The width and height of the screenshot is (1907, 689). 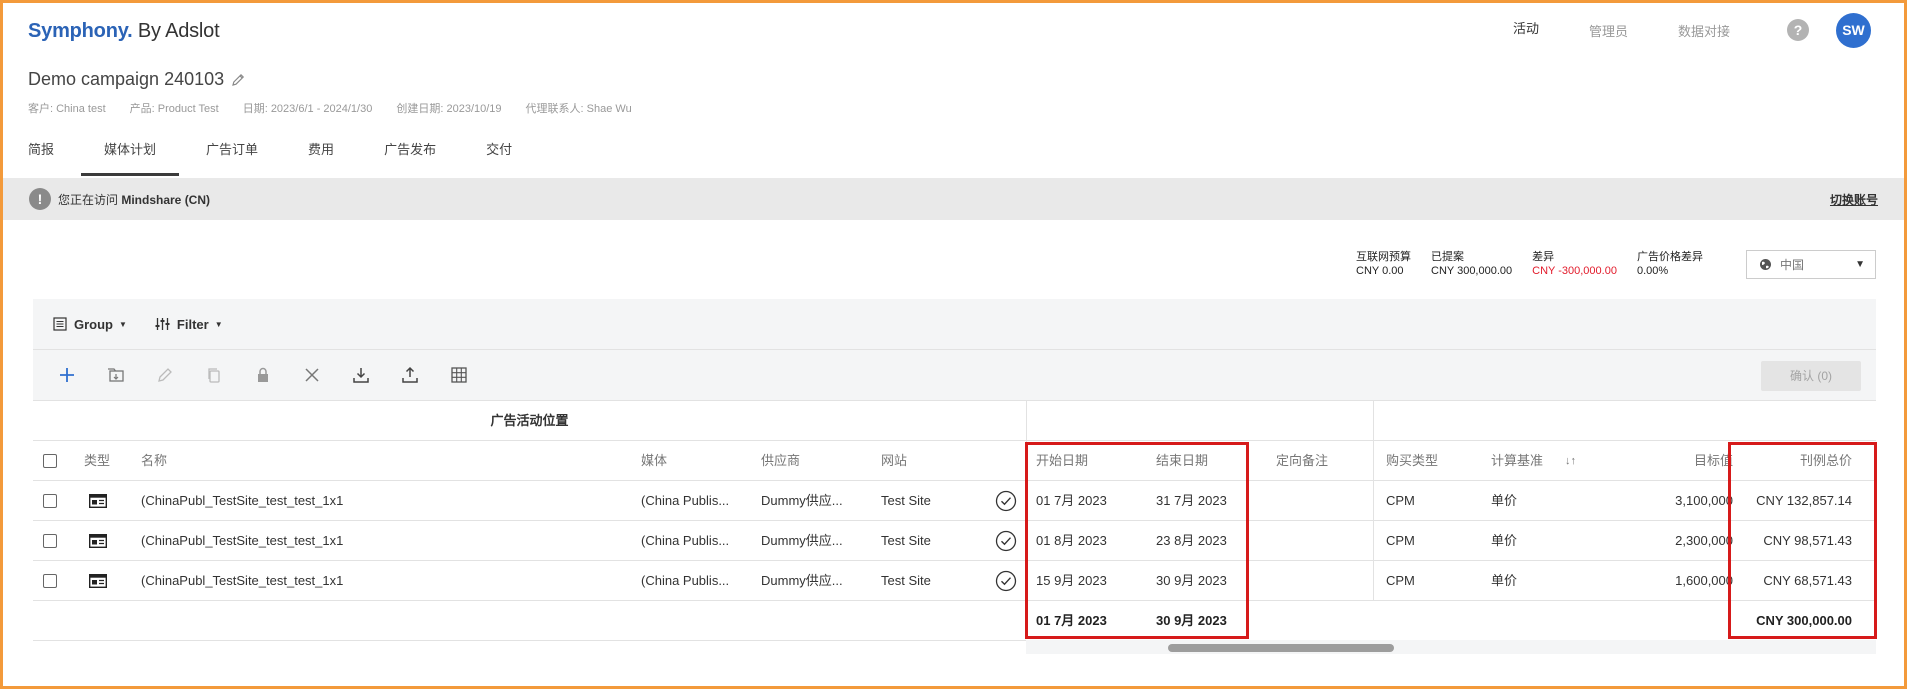 I want to click on tab-delivery: 交付, so click(x=499, y=155).